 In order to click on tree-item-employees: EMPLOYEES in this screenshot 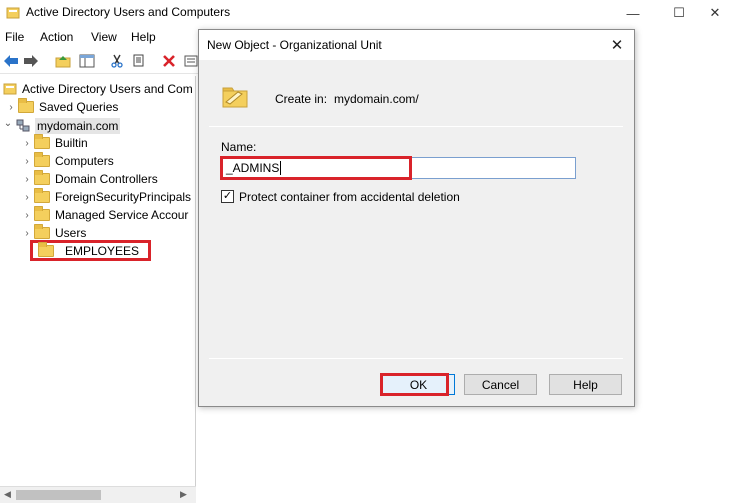, I will do `click(88, 251)`.